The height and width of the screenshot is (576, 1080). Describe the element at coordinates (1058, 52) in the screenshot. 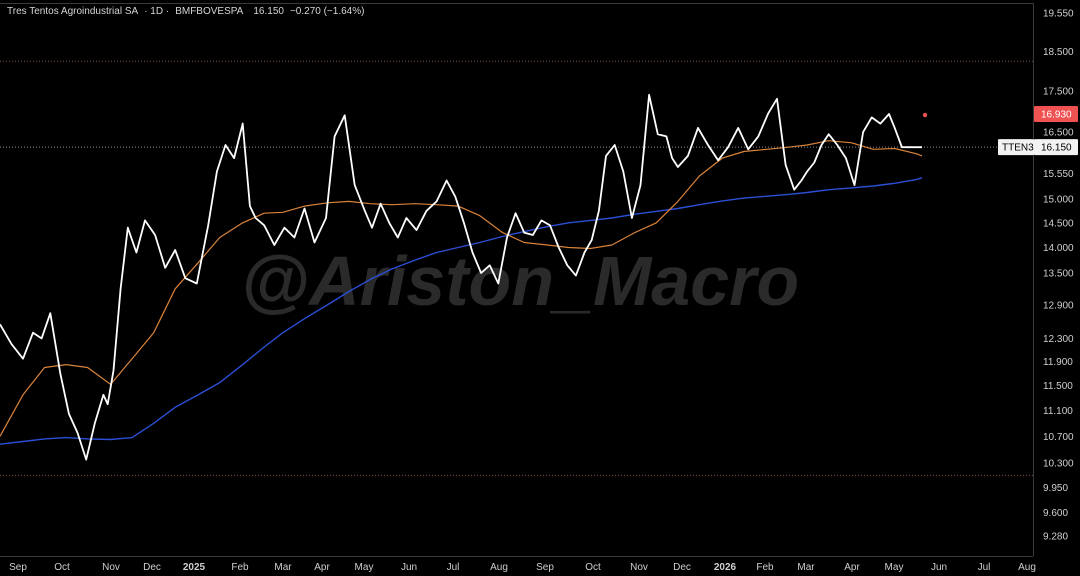

I see `price-tick-label: 18.500` at that location.